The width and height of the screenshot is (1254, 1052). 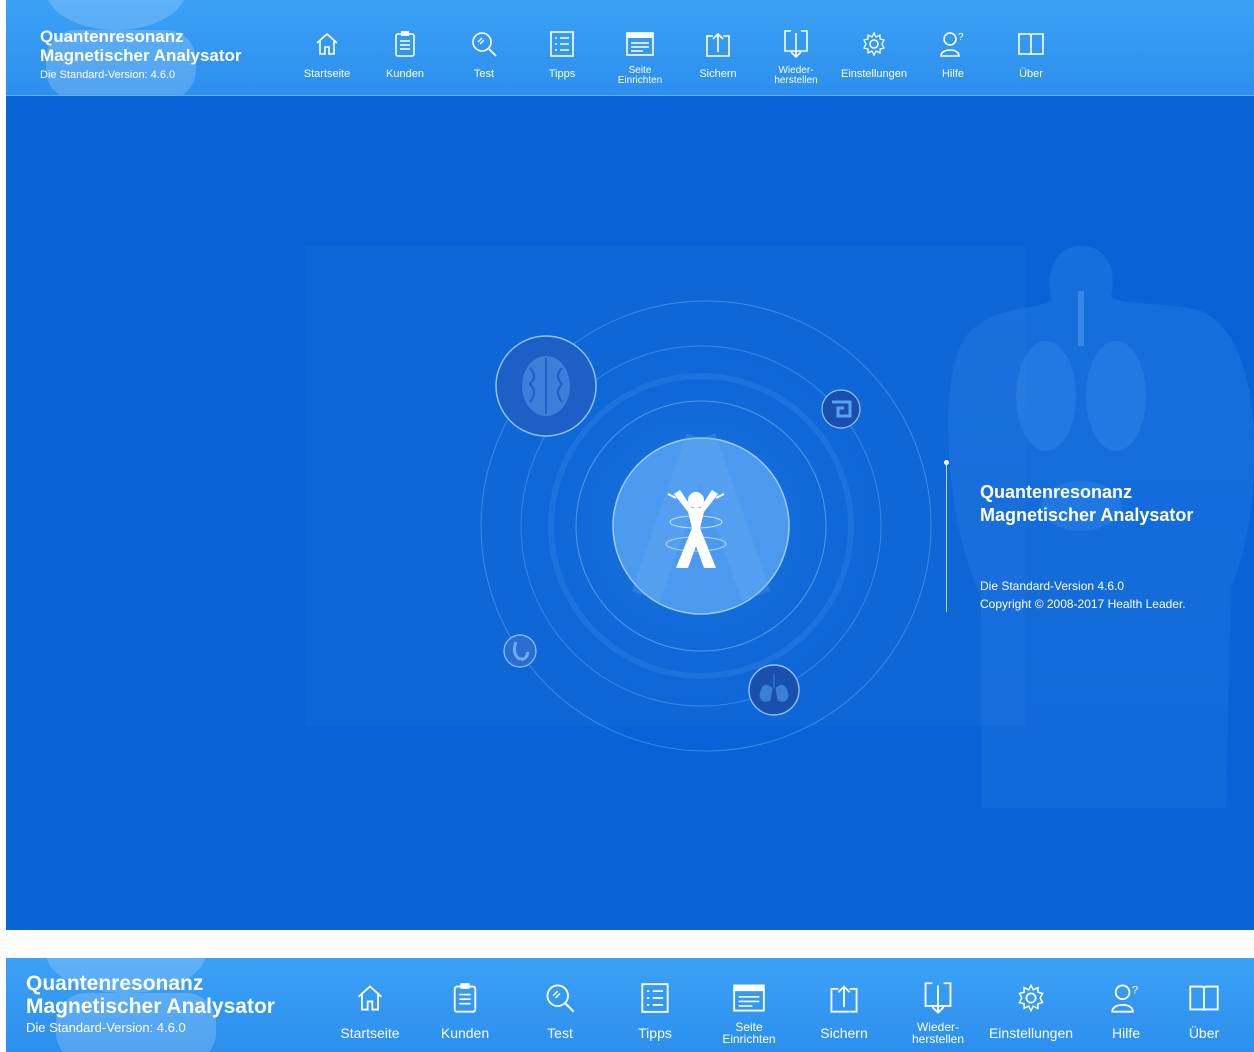 What do you see at coordinates (1087, 515) in the screenshot?
I see `splash-title-line2: Magnetischer Analysator` at bounding box center [1087, 515].